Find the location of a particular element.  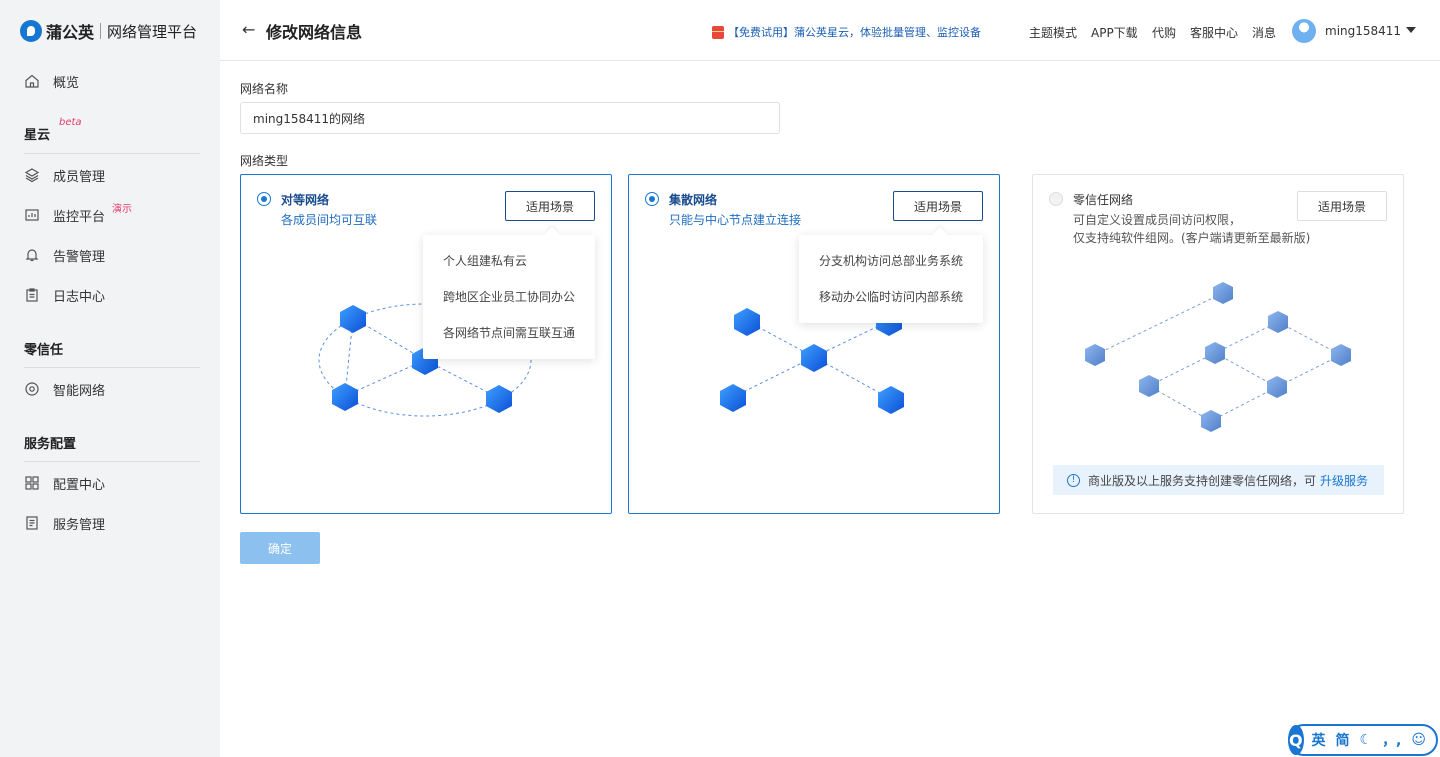

home-icon is located at coordinates (32, 81).